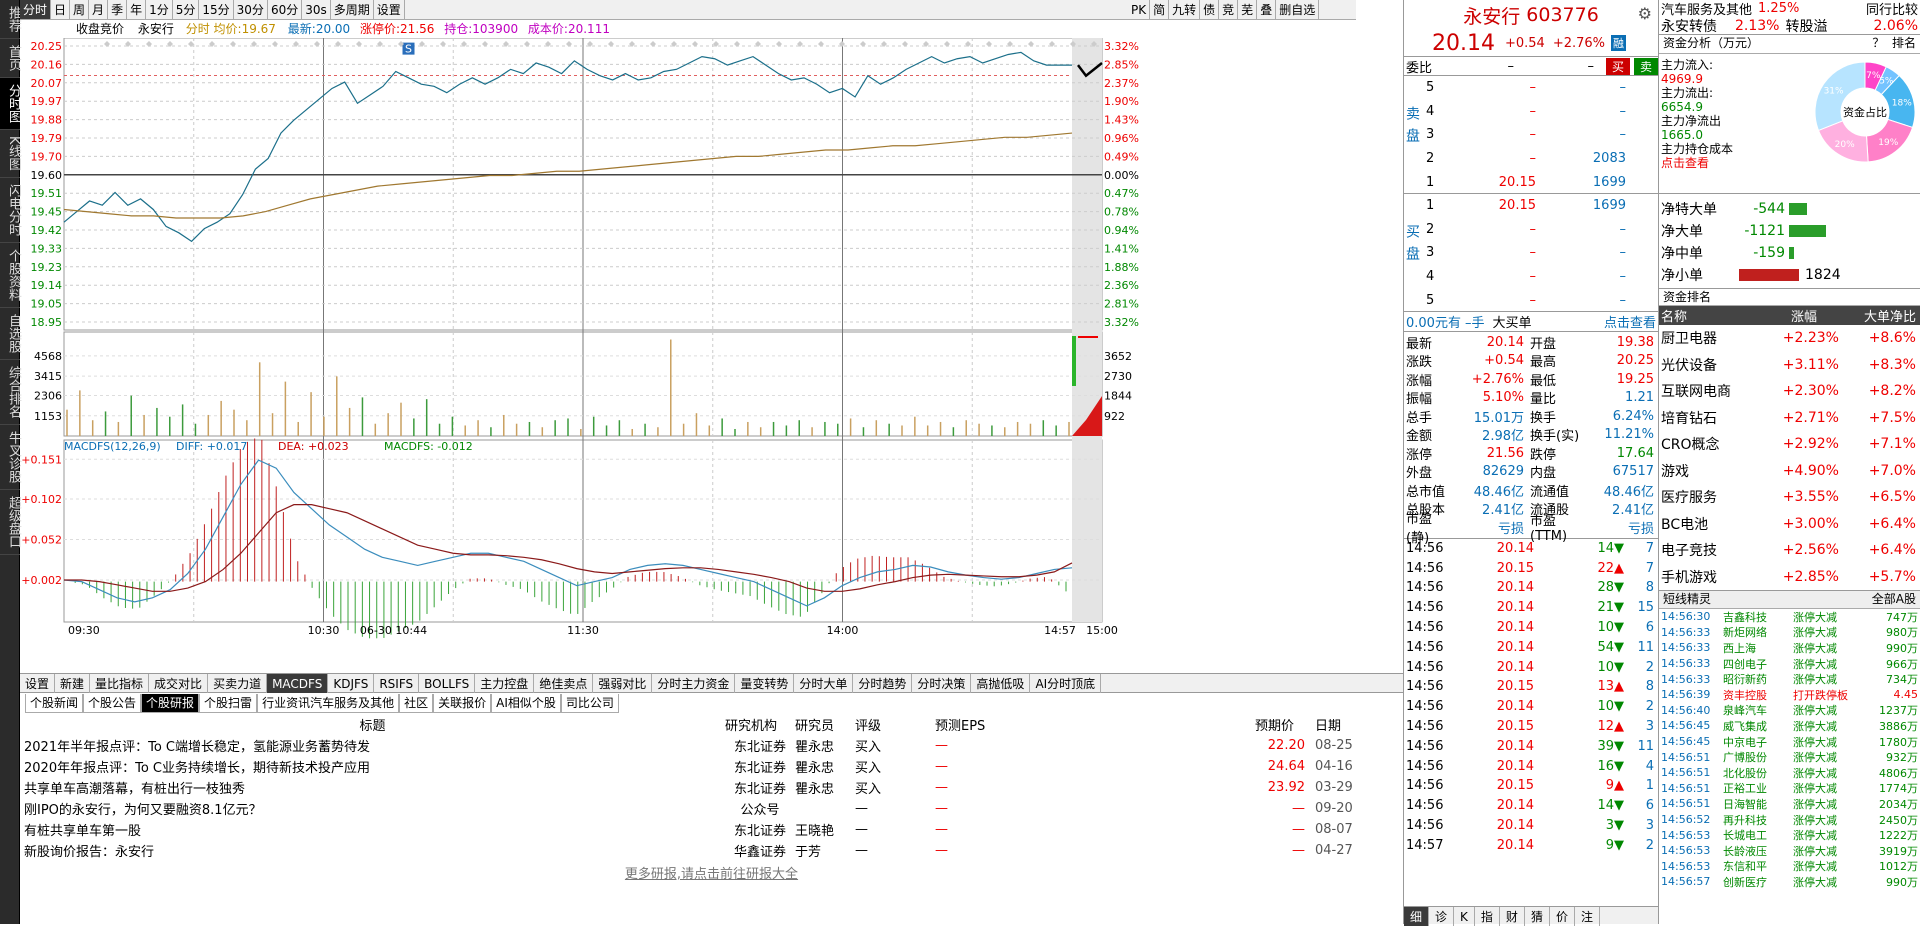 Image resolution: width=1920 pixels, height=926 pixels. What do you see at coordinates (186, 9) in the screenshot?
I see `period-tab-7: 5分` at bounding box center [186, 9].